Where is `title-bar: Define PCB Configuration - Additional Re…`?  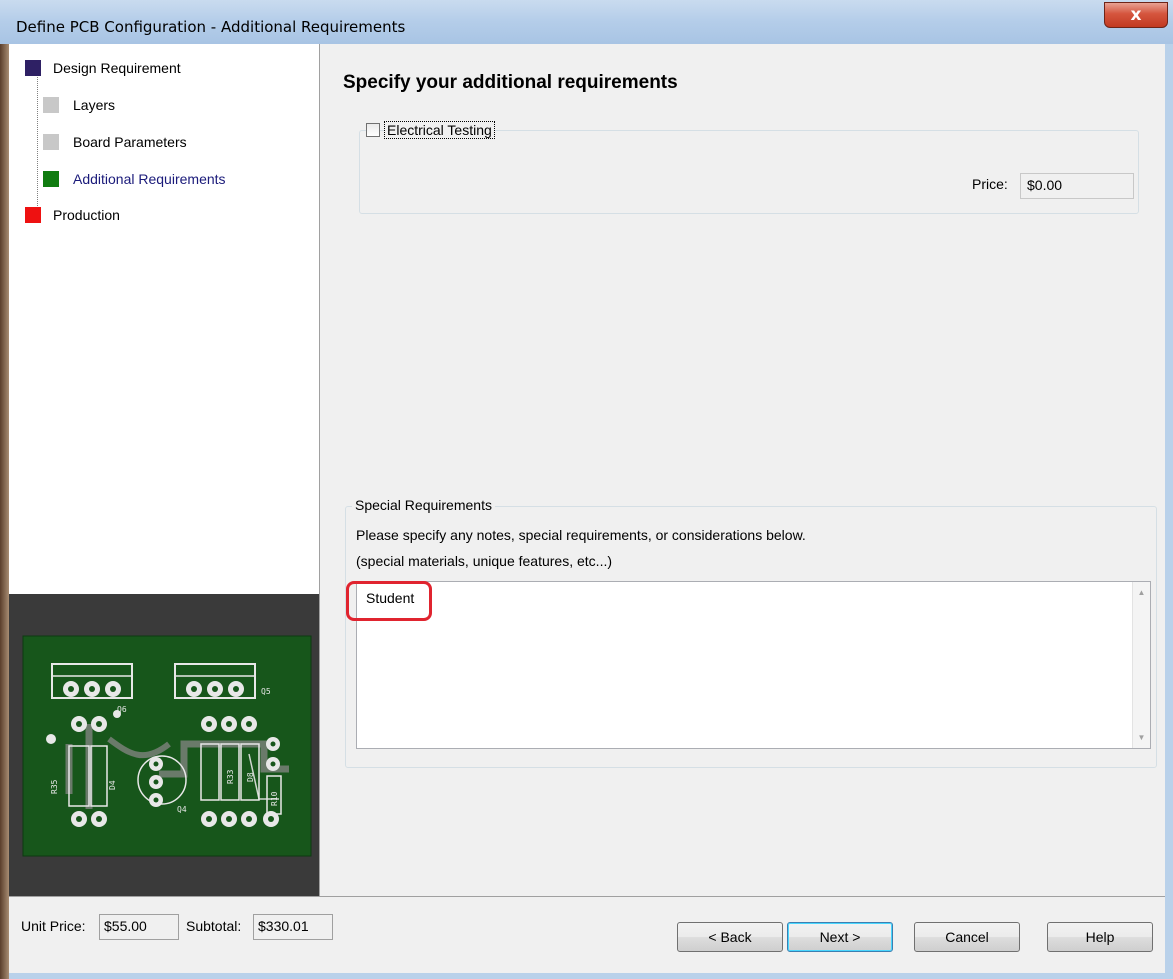 title-bar: Define PCB Configuration - Additional Re… is located at coordinates (586, 22).